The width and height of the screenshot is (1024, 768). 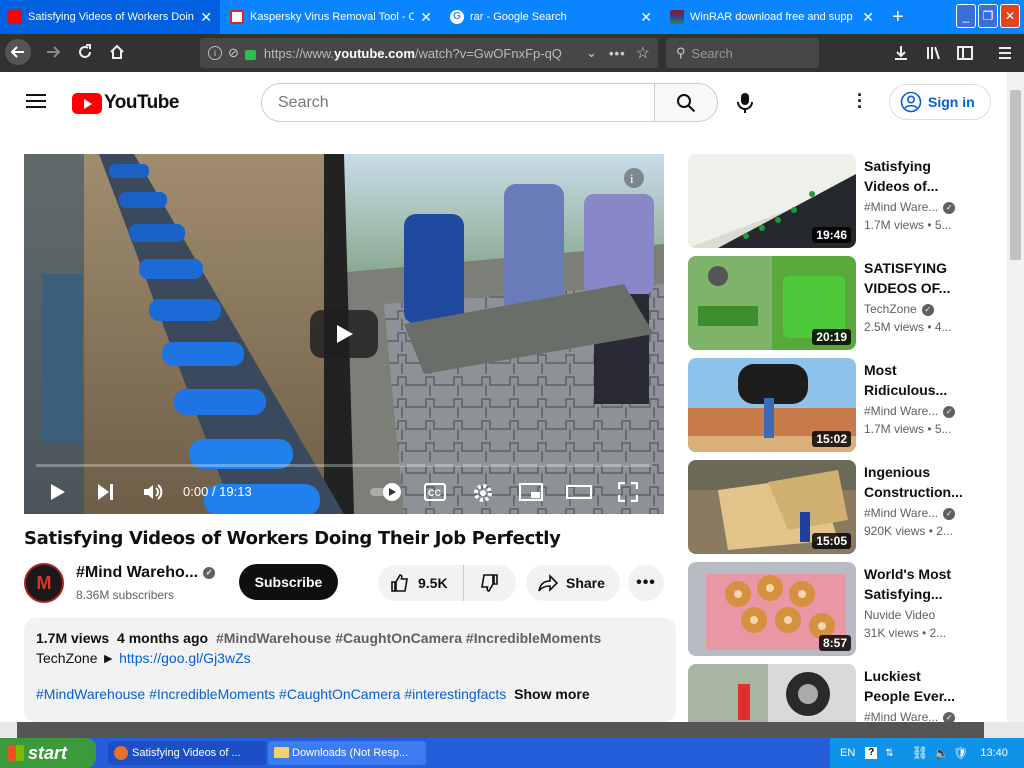 What do you see at coordinates (106, 494) in the screenshot?
I see `next-video-button` at bounding box center [106, 494].